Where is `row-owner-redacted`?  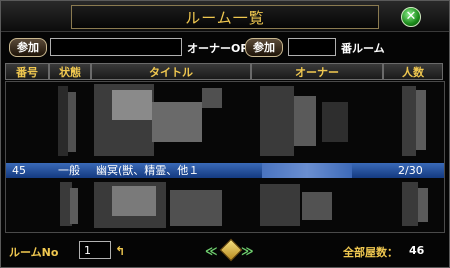
row-owner-redacted is located at coordinates (307, 170).